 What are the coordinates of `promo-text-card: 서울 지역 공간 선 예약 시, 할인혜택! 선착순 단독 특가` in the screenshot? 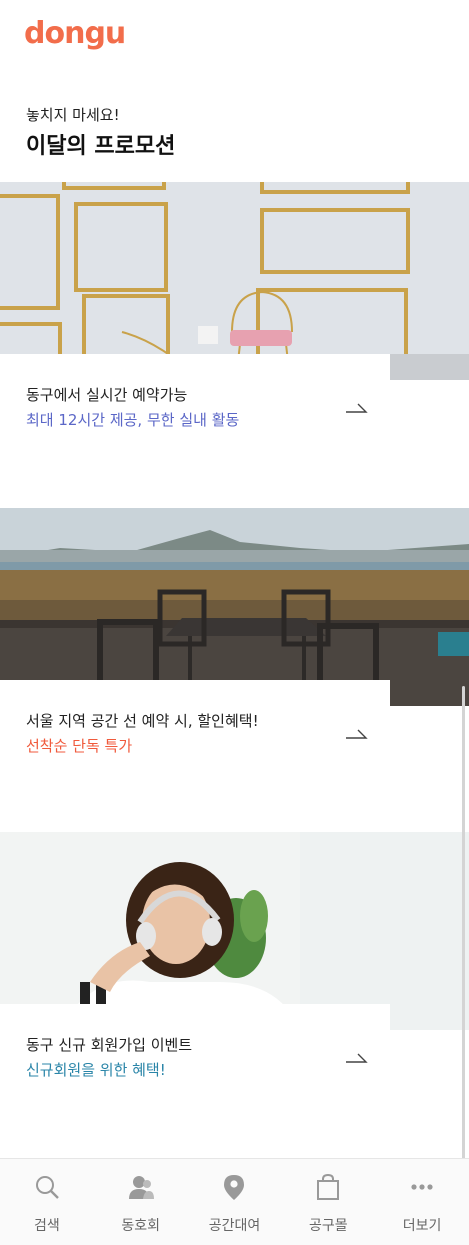 It's located at (195, 740).